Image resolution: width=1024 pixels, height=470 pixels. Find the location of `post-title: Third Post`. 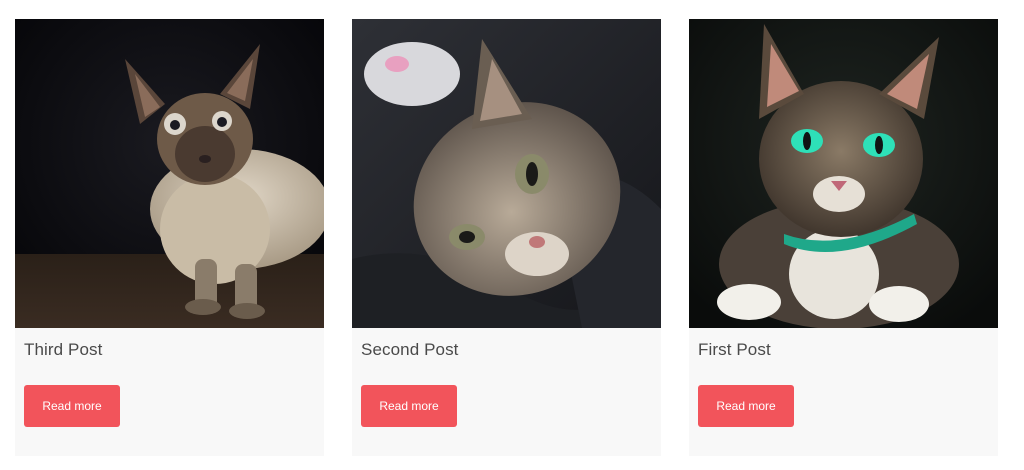

post-title: Third Post is located at coordinates (63, 350).